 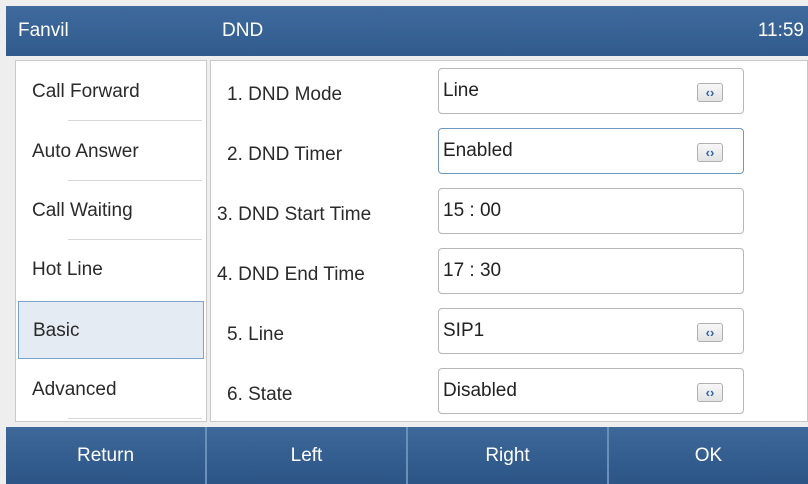 I want to click on state-select: Disabled ‹›, so click(x=591, y=391).